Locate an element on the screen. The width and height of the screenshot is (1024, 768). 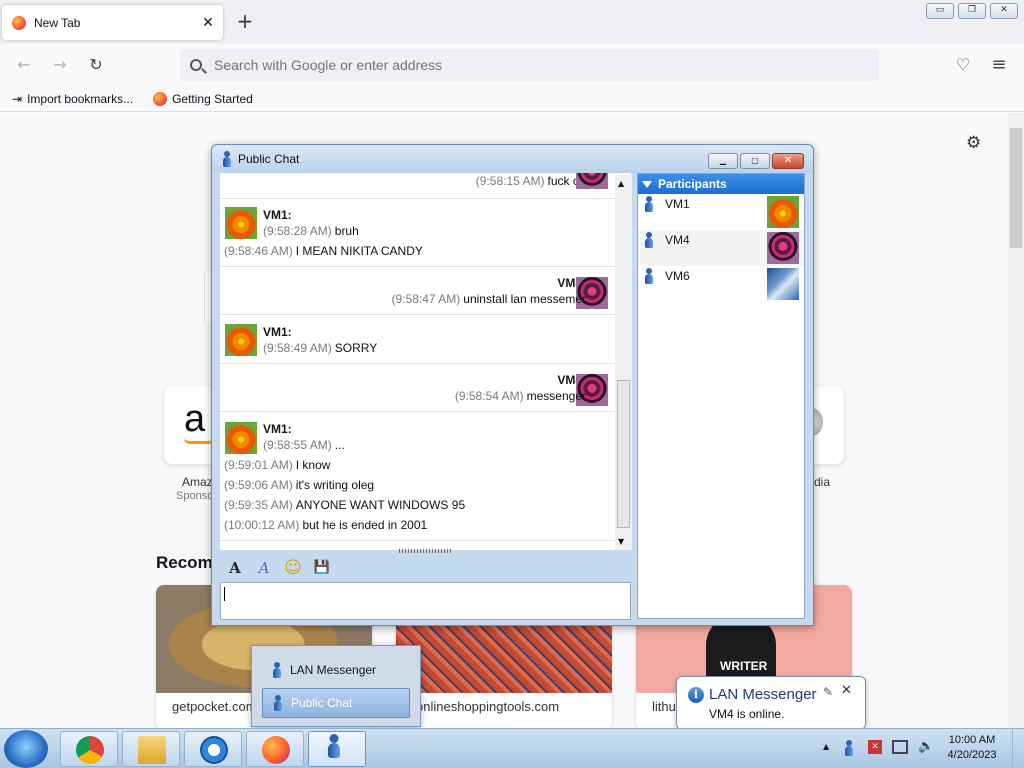
show-desktop-button is located at coordinates (1018, 748).